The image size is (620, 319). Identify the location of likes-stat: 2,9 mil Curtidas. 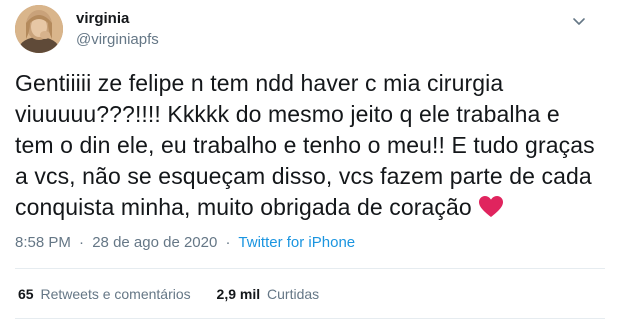
(268, 294).